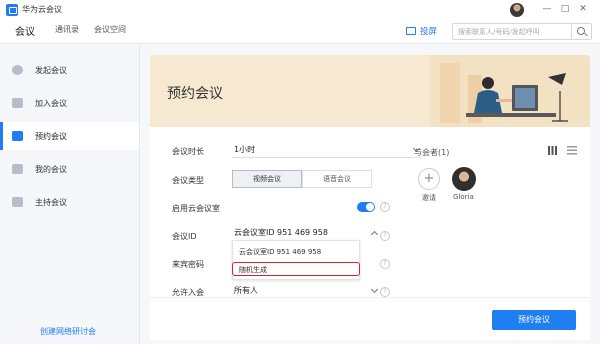  Describe the element at coordinates (184, 236) in the screenshot. I see `meeting-id-label: 会议ID` at that location.